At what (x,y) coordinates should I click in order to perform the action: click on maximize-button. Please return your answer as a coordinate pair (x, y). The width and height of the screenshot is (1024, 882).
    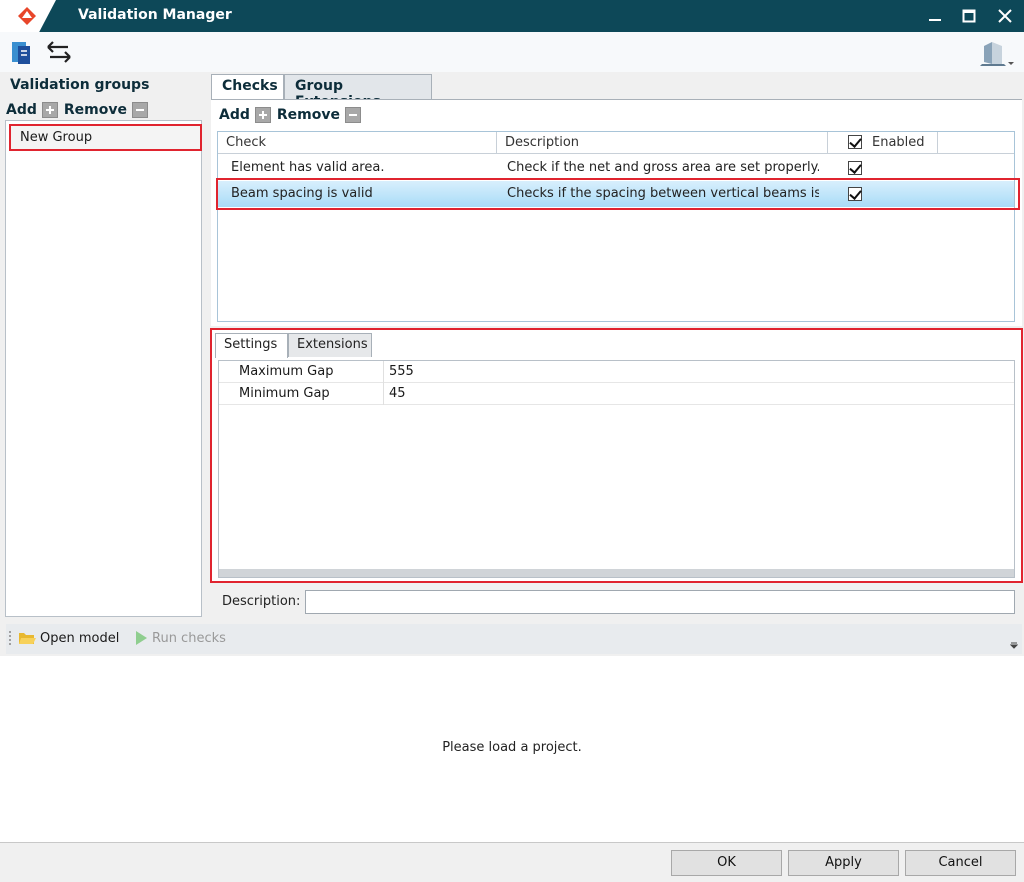
    Looking at the image, I should click on (969, 16).